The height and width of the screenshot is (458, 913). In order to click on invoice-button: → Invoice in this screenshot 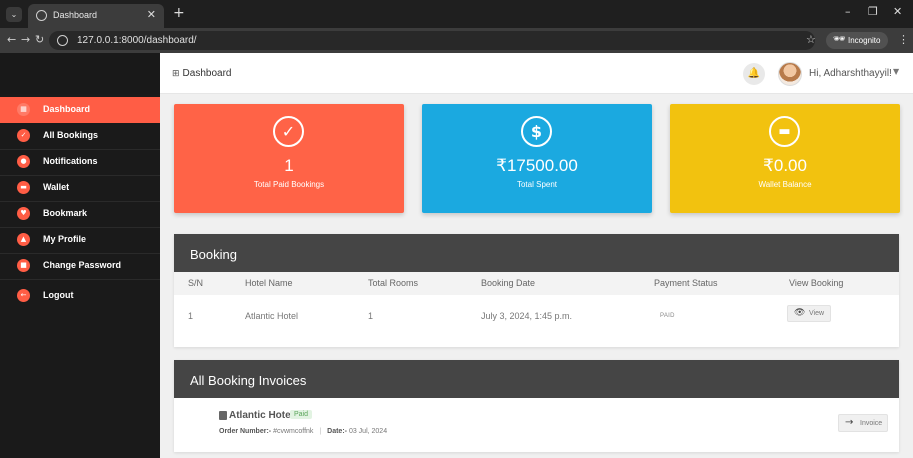, I will do `click(863, 423)`.